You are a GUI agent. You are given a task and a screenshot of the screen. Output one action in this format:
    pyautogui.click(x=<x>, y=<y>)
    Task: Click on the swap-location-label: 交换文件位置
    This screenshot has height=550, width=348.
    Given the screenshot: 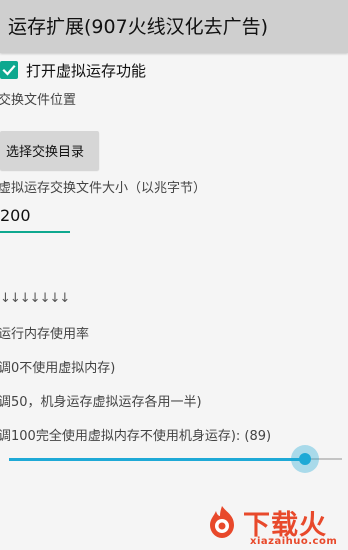 What is the action you would take?
    pyautogui.click(x=38, y=100)
    